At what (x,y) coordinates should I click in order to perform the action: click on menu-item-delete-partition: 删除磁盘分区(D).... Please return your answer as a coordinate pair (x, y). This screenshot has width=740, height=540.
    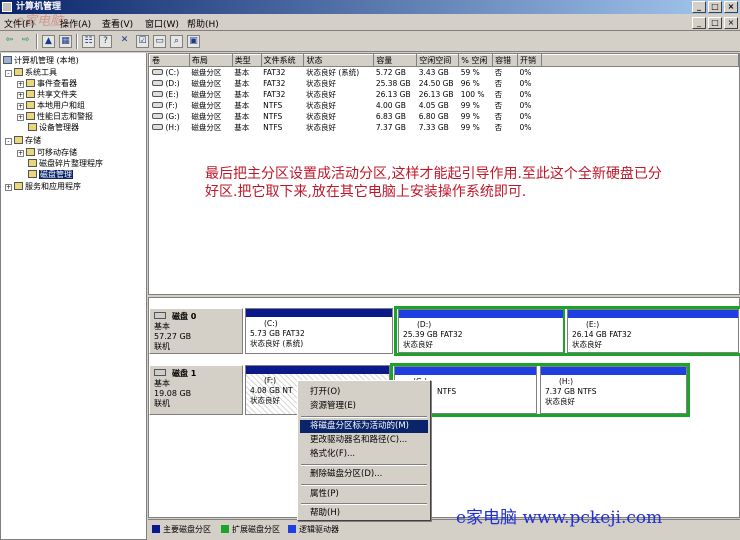
    Looking at the image, I should click on (364, 474).